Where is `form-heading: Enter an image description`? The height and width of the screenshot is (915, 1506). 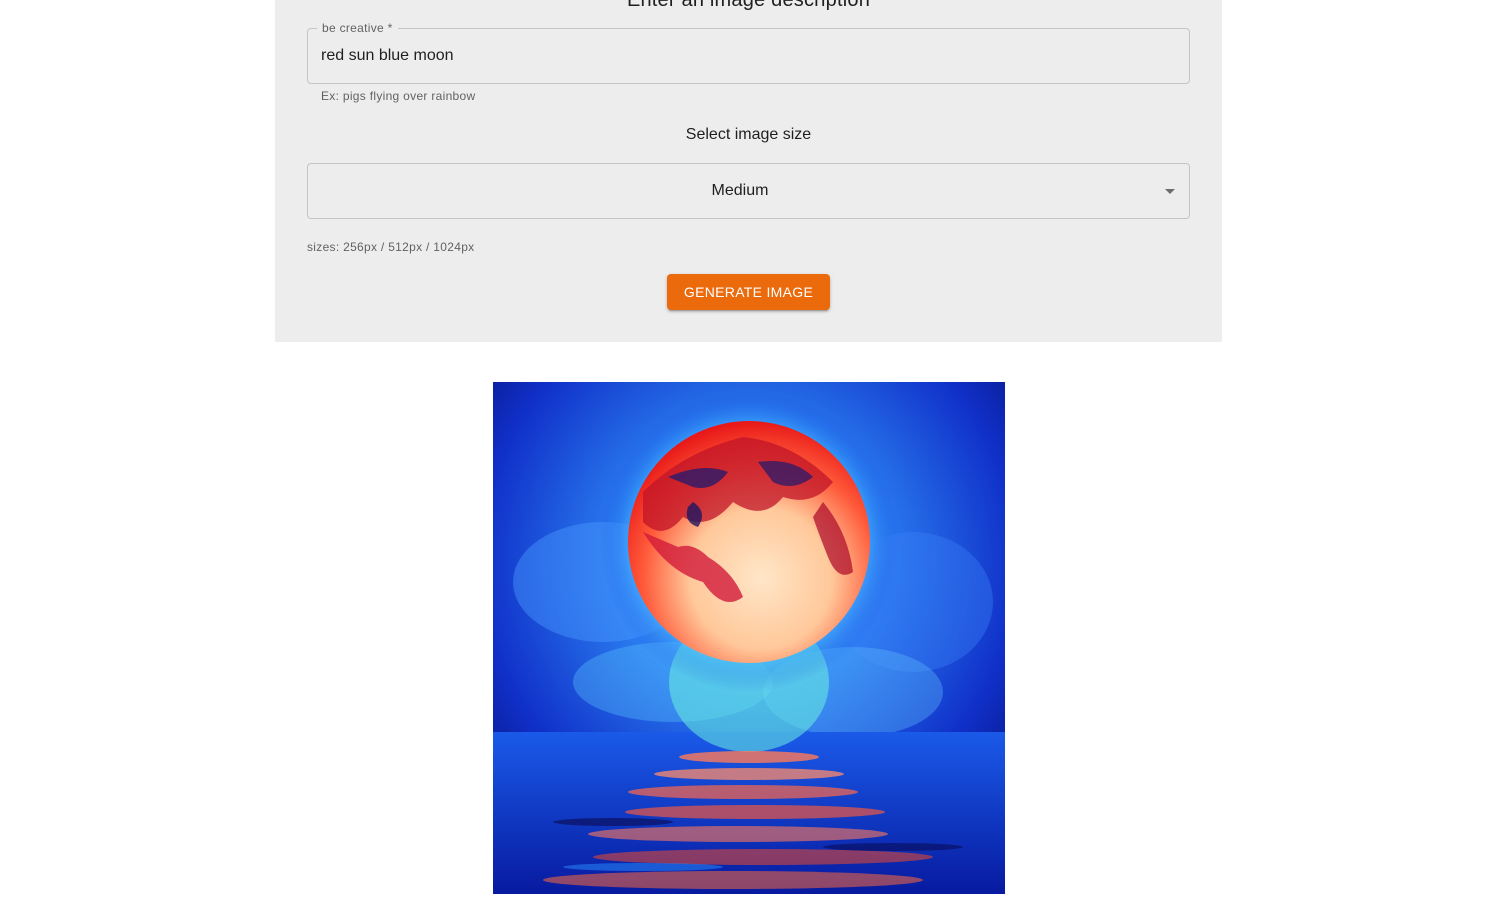
form-heading: Enter an image description is located at coordinates (748, 5).